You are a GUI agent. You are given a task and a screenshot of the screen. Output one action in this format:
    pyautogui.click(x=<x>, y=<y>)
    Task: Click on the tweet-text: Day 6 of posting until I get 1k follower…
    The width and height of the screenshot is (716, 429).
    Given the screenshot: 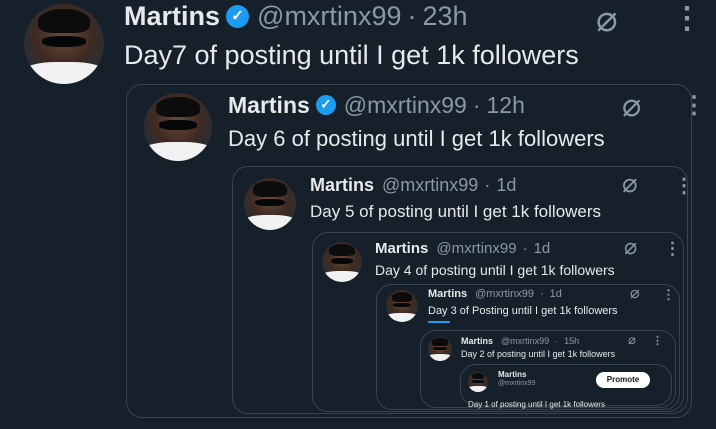 What is the action you would take?
    pyautogui.click(x=416, y=138)
    